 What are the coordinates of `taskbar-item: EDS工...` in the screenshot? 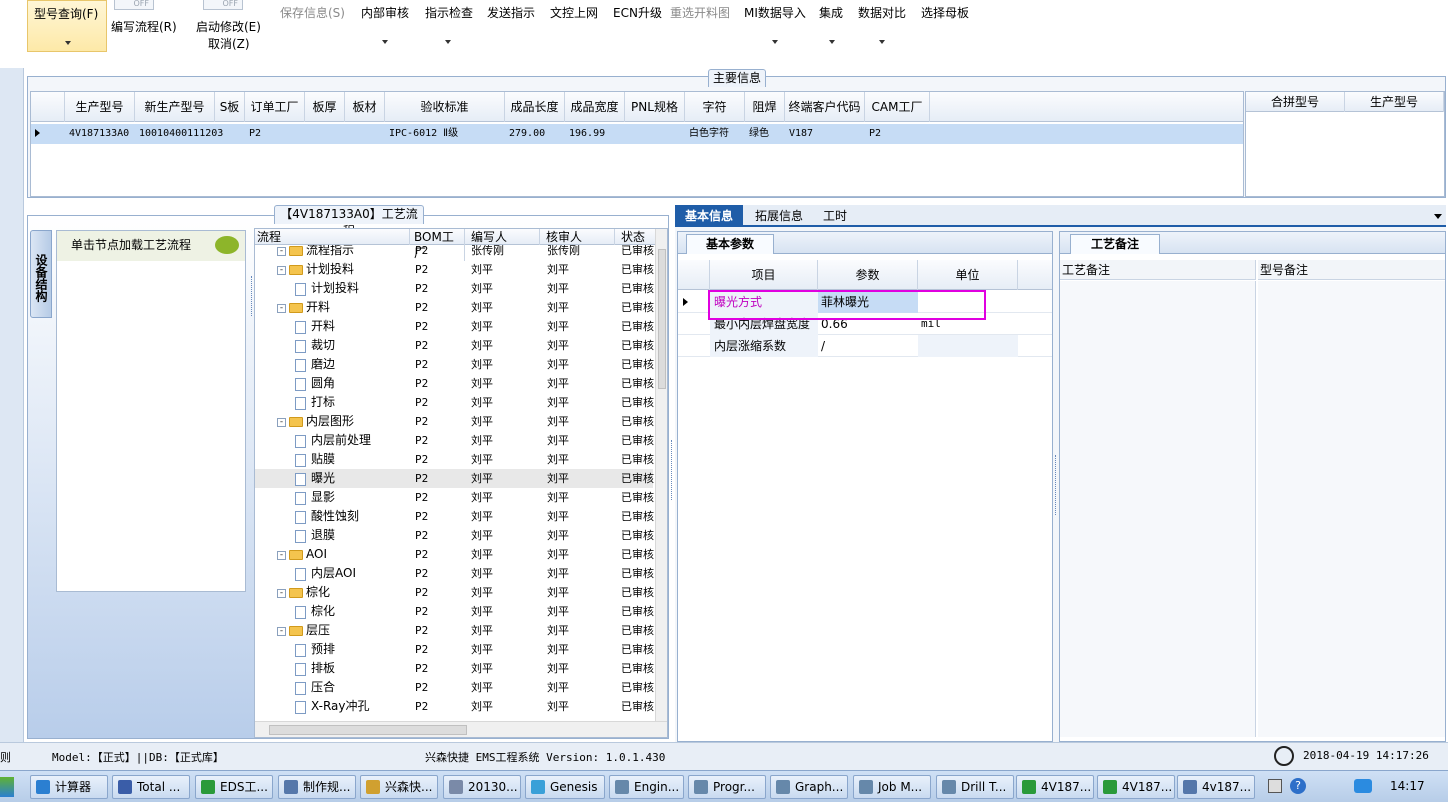 It's located at (234, 787).